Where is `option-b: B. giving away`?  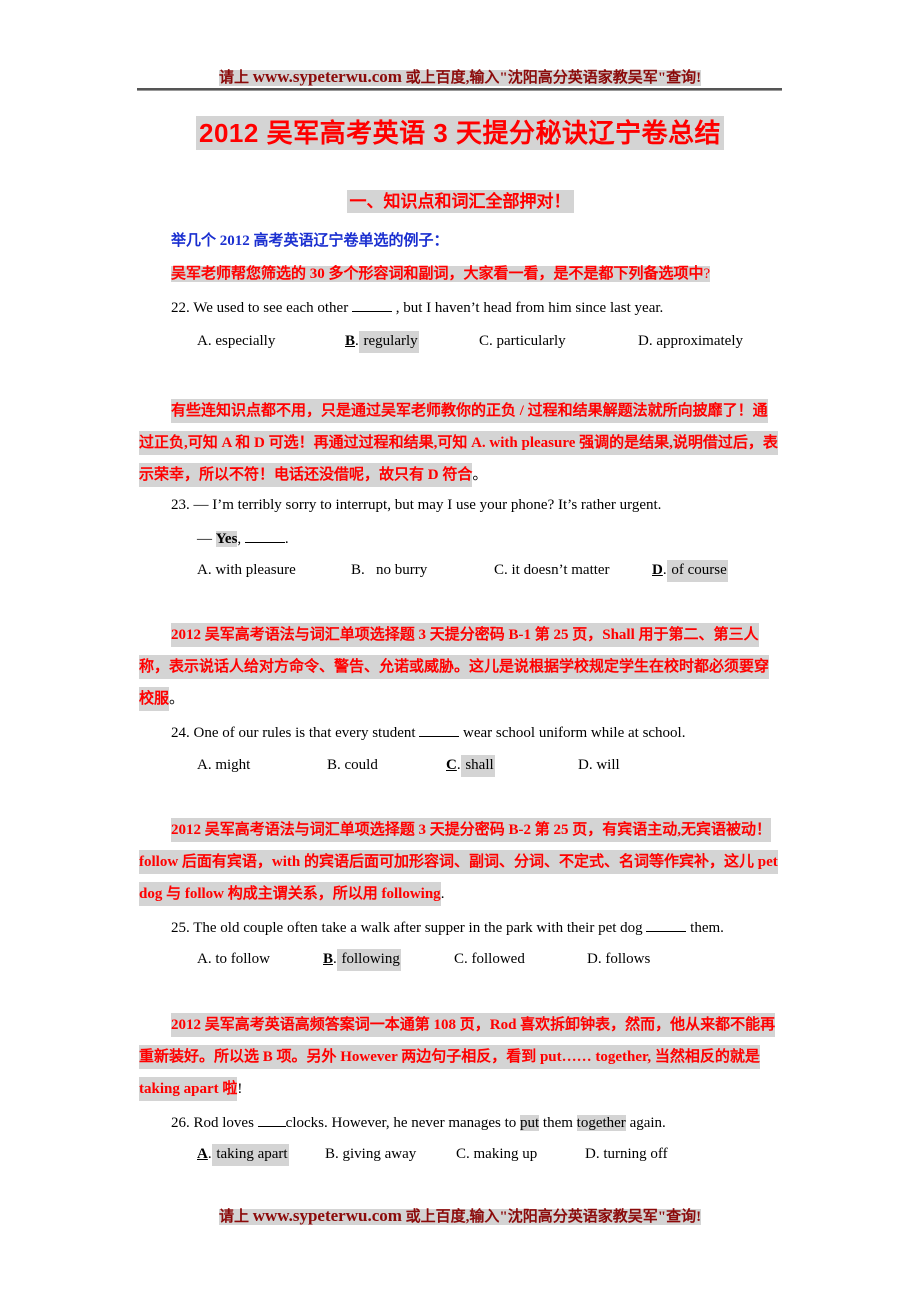 option-b: B. giving away is located at coordinates (370, 1154).